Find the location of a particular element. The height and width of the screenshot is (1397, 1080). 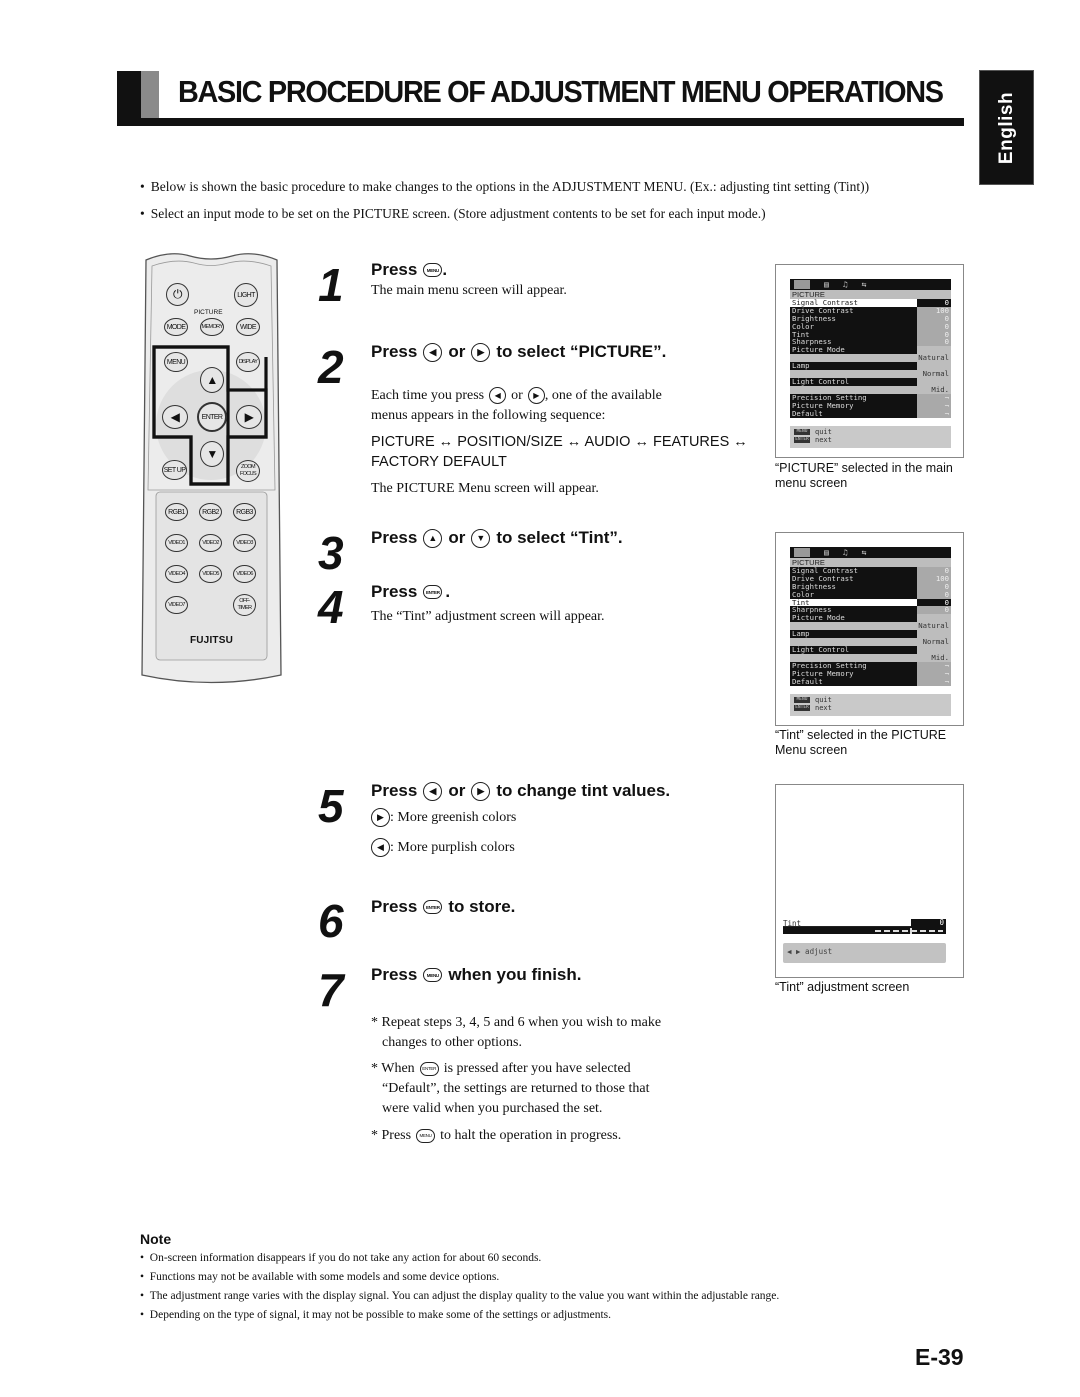

enter-button: ENTER is located at coordinates (212, 417).